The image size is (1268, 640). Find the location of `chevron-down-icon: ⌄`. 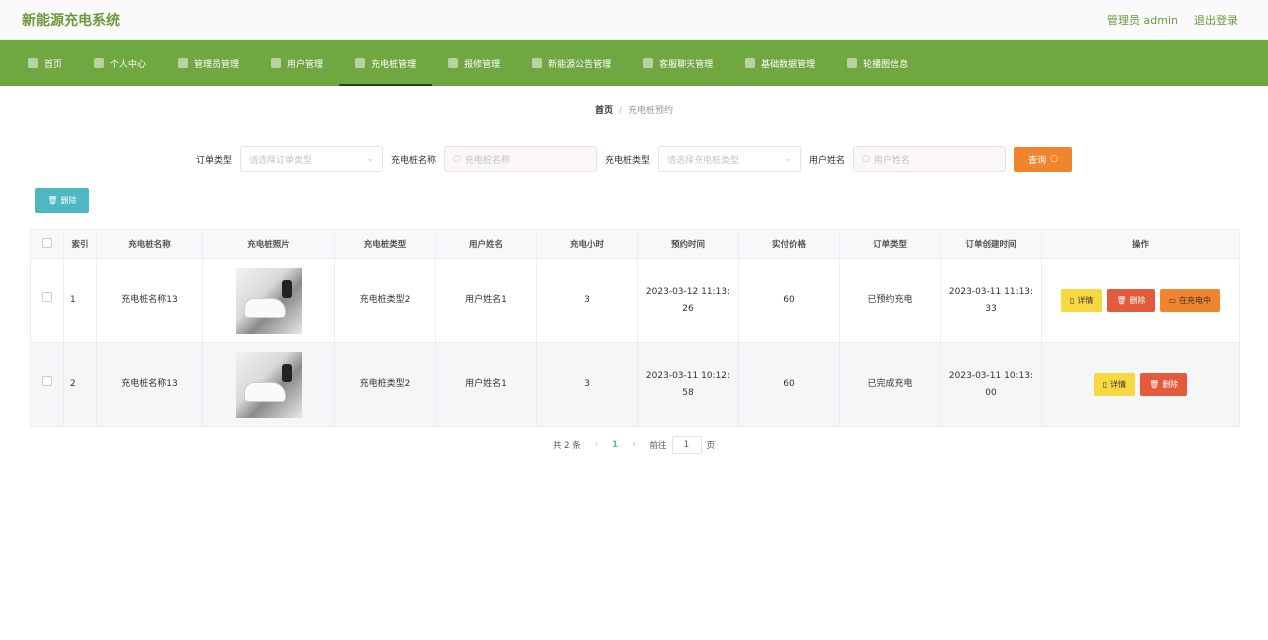

chevron-down-icon: ⌄ is located at coordinates (370, 159).